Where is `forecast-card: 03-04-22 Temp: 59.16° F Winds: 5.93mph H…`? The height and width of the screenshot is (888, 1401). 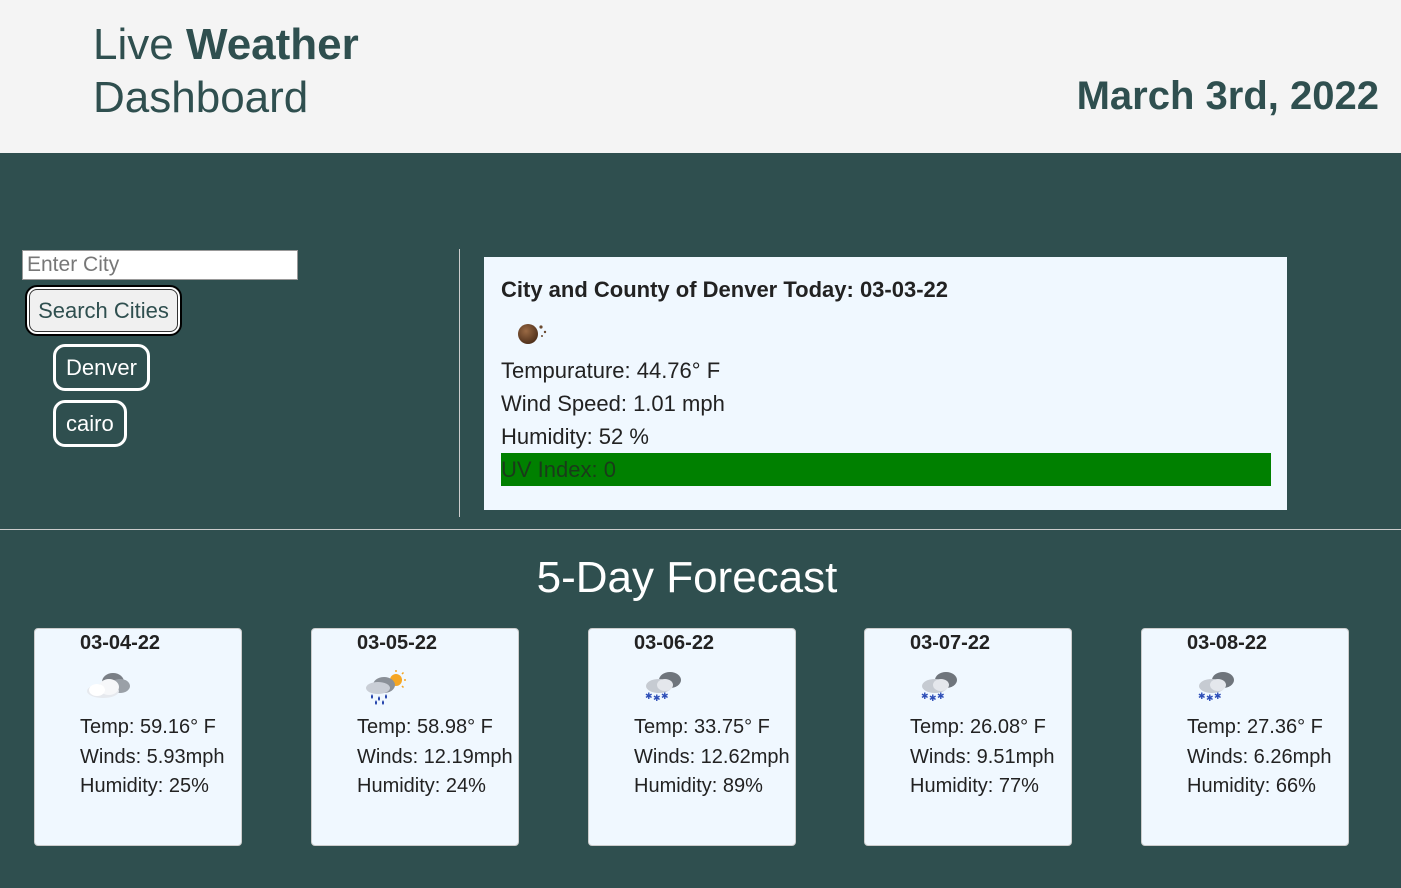
forecast-card: 03-04-22 Temp: 59.16° F Winds: 5.93mph H… is located at coordinates (138, 737).